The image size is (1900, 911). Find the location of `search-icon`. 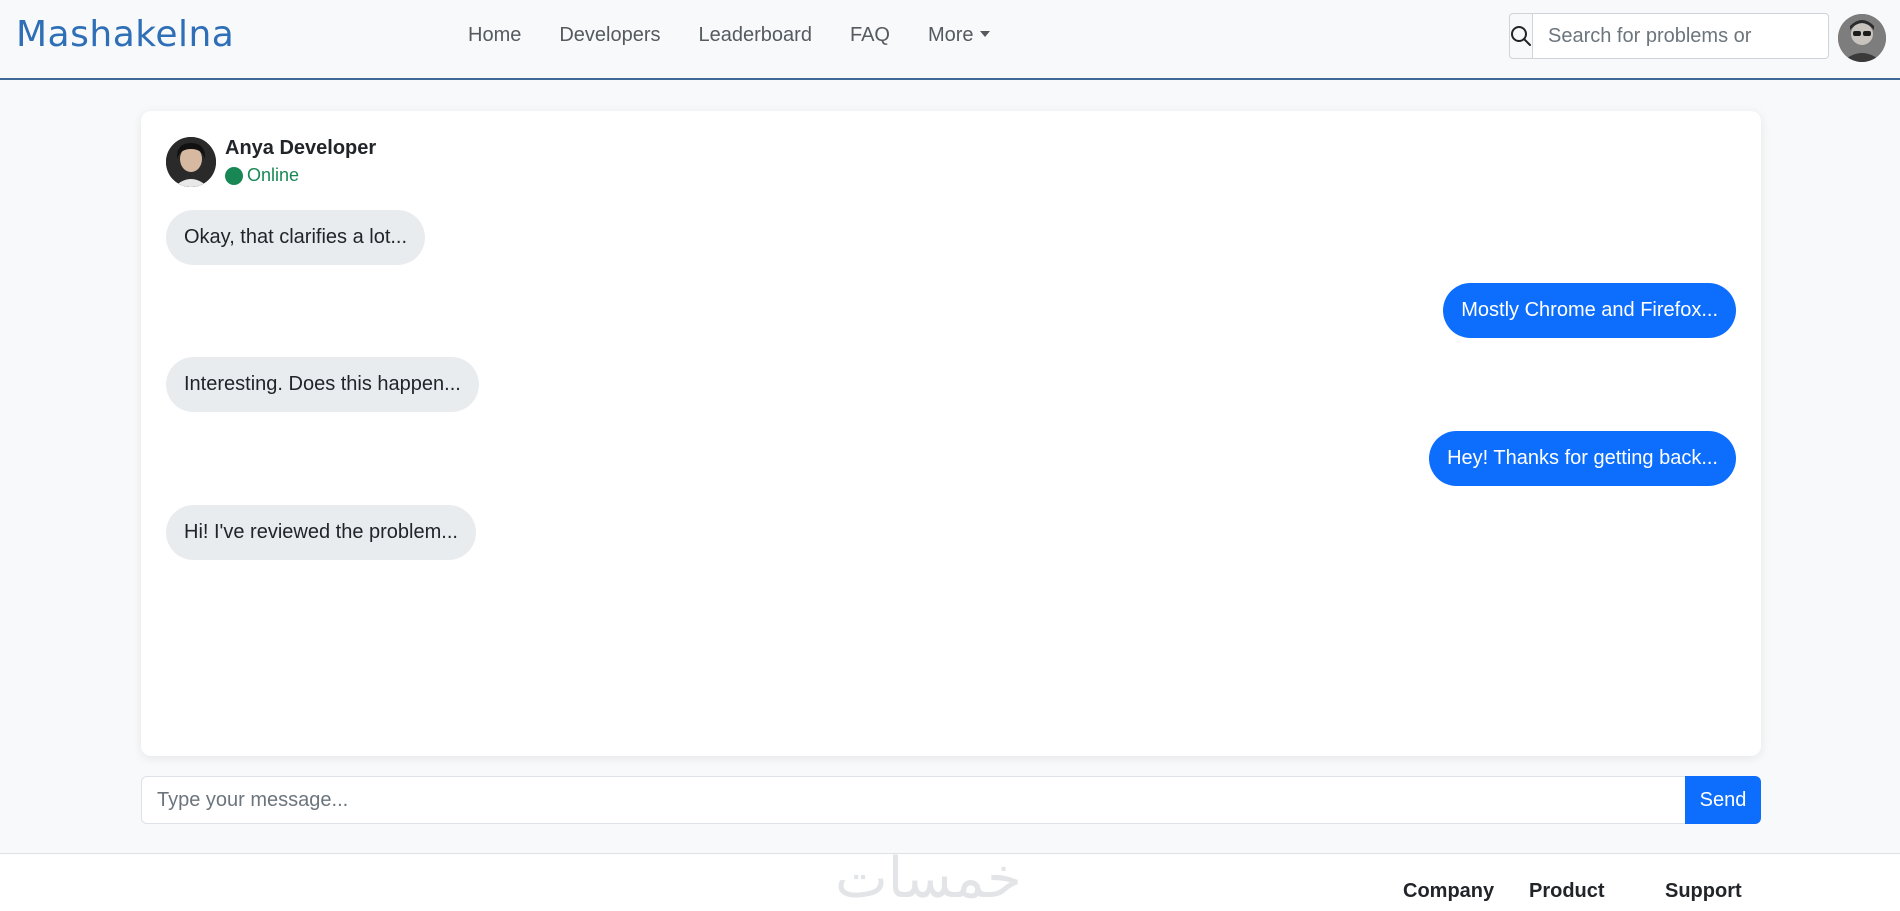

search-icon is located at coordinates (1521, 36).